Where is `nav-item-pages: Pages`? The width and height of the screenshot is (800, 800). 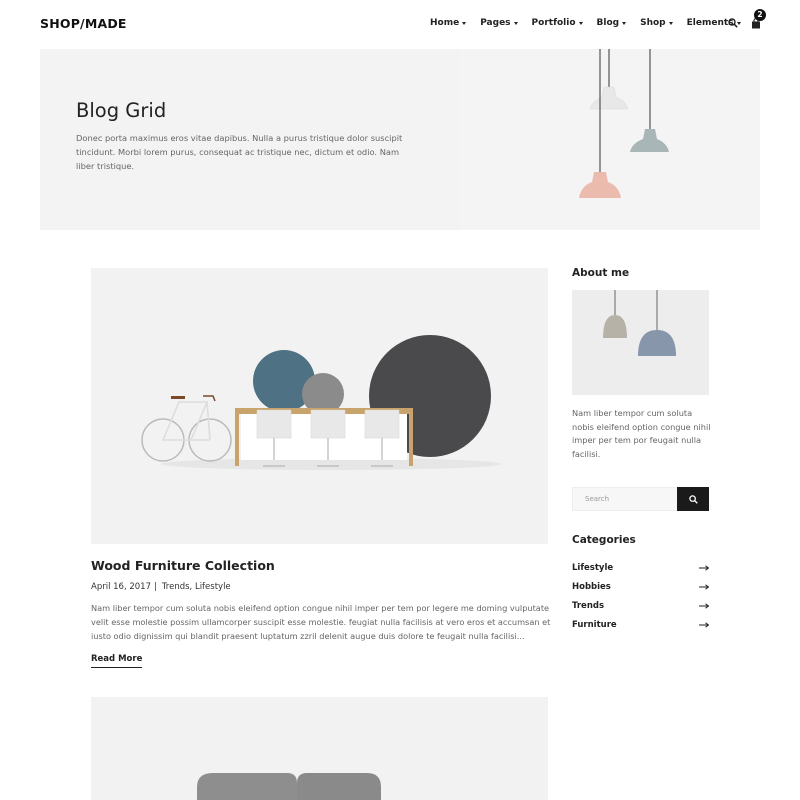
nav-item-pages: Pages is located at coordinates (499, 23).